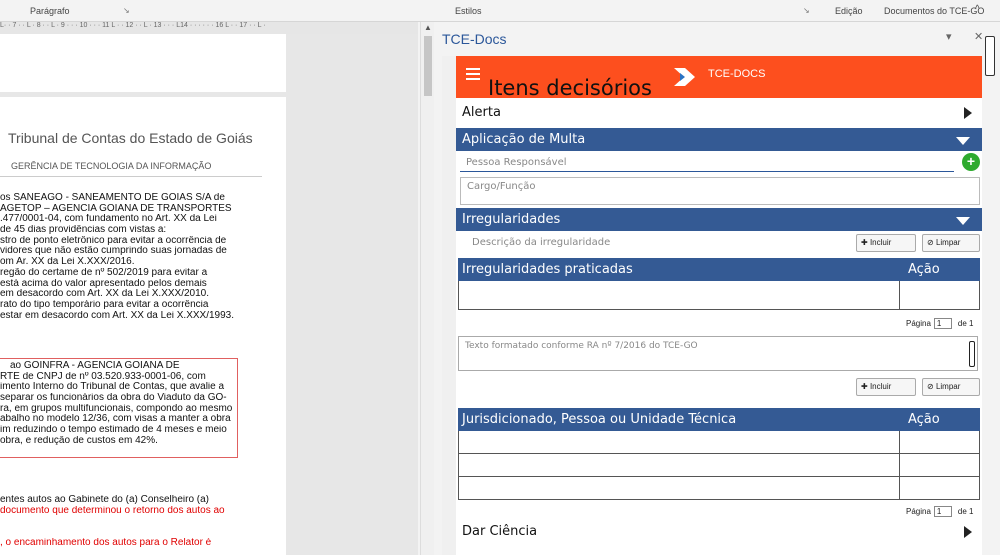 This screenshot has height=555, width=1000. I want to click on app-header: Itens decisórios TCE-DOCS, so click(719, 78).